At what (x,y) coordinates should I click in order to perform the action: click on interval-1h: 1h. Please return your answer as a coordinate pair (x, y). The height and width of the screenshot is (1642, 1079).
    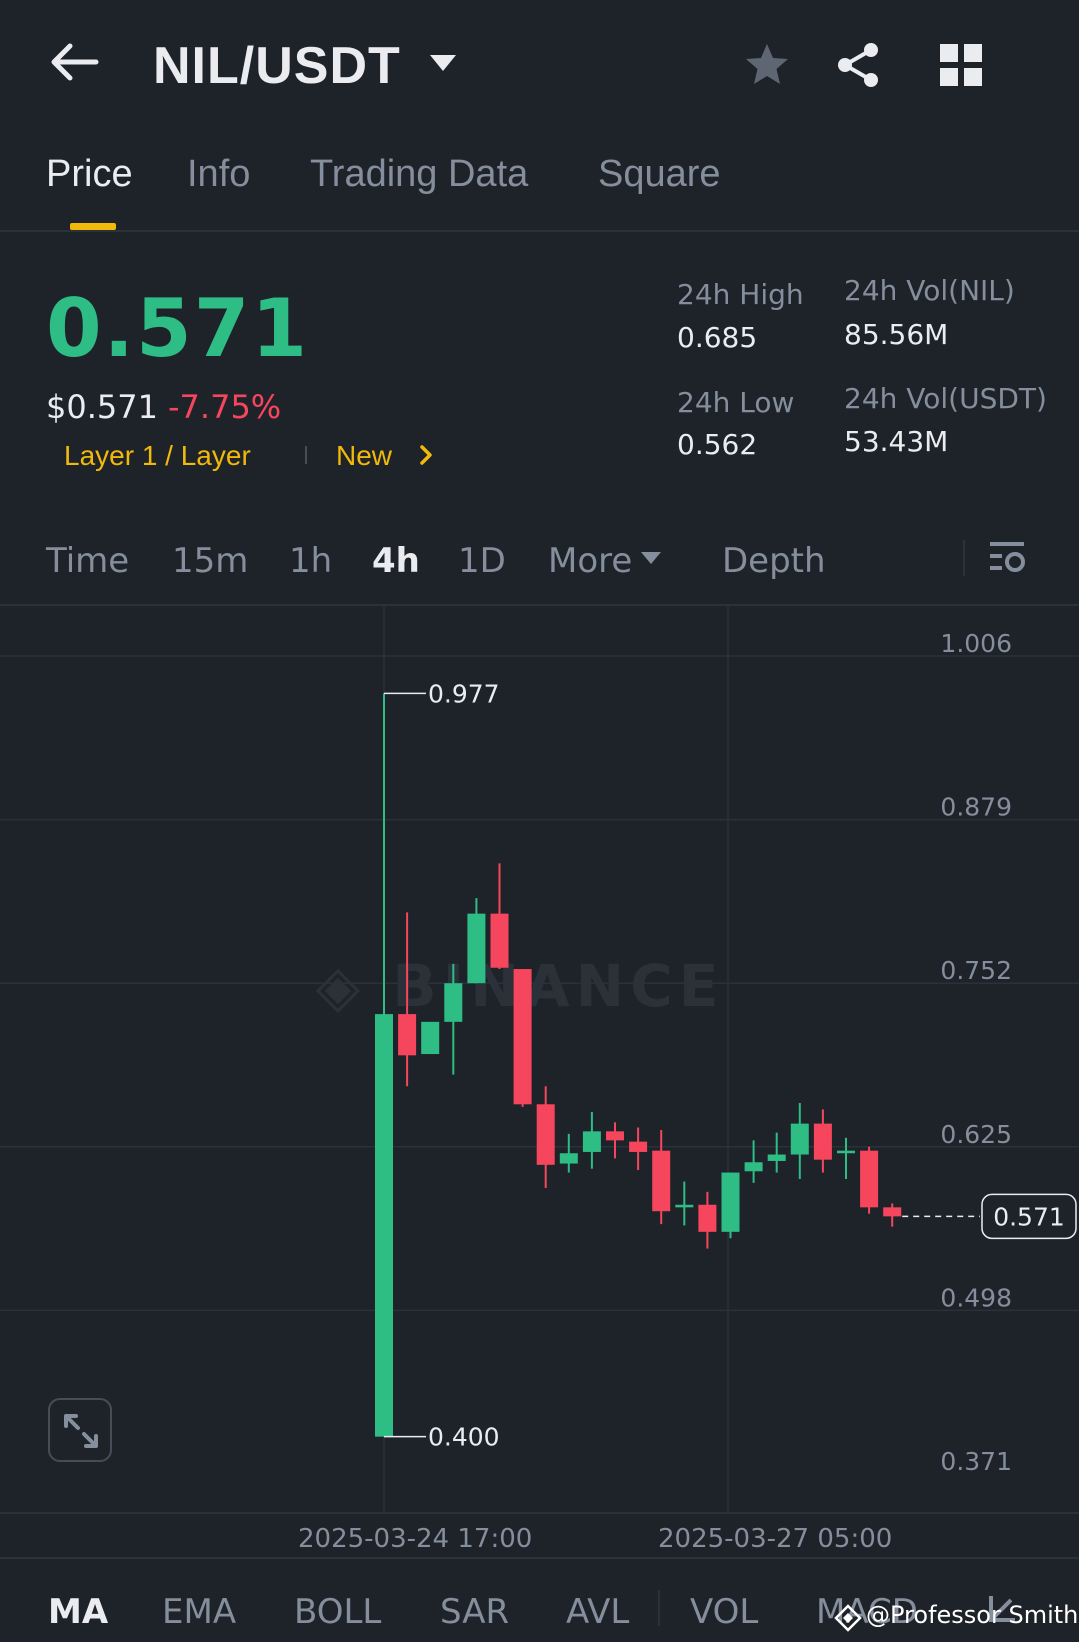
    Looking at the image, I should click on (310, 561).